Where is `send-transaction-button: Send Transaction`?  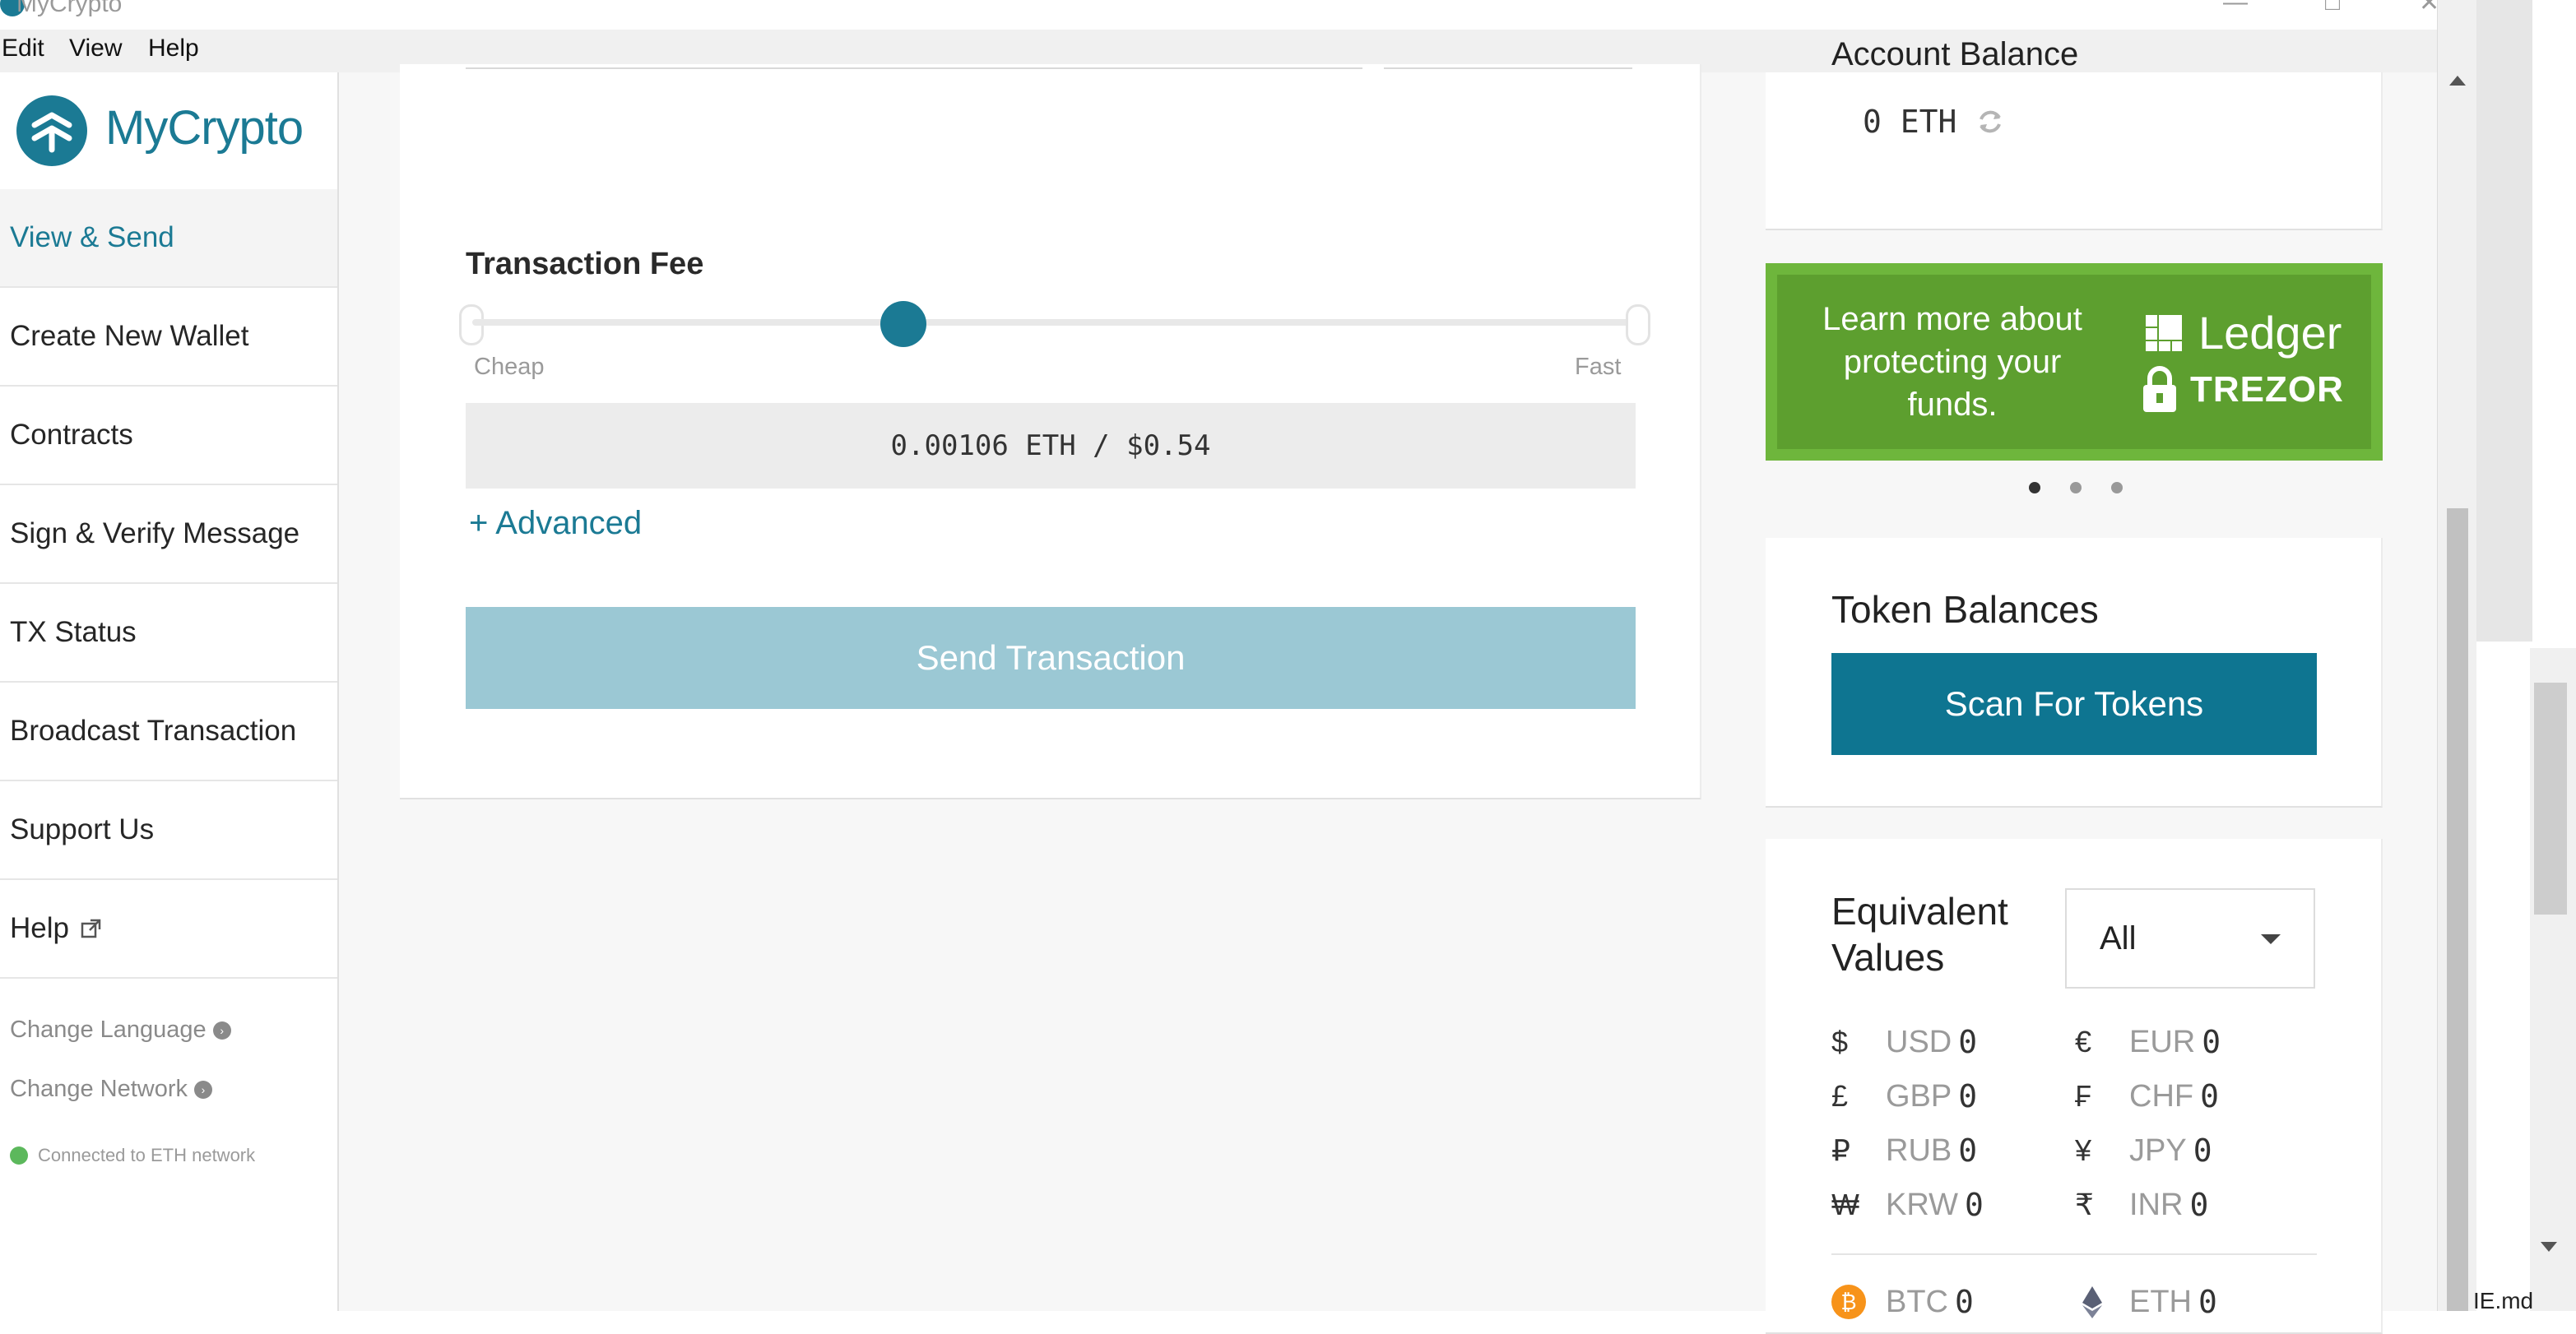 send-transaction-button: Send Transaction is located at coordinates (1051, 658).